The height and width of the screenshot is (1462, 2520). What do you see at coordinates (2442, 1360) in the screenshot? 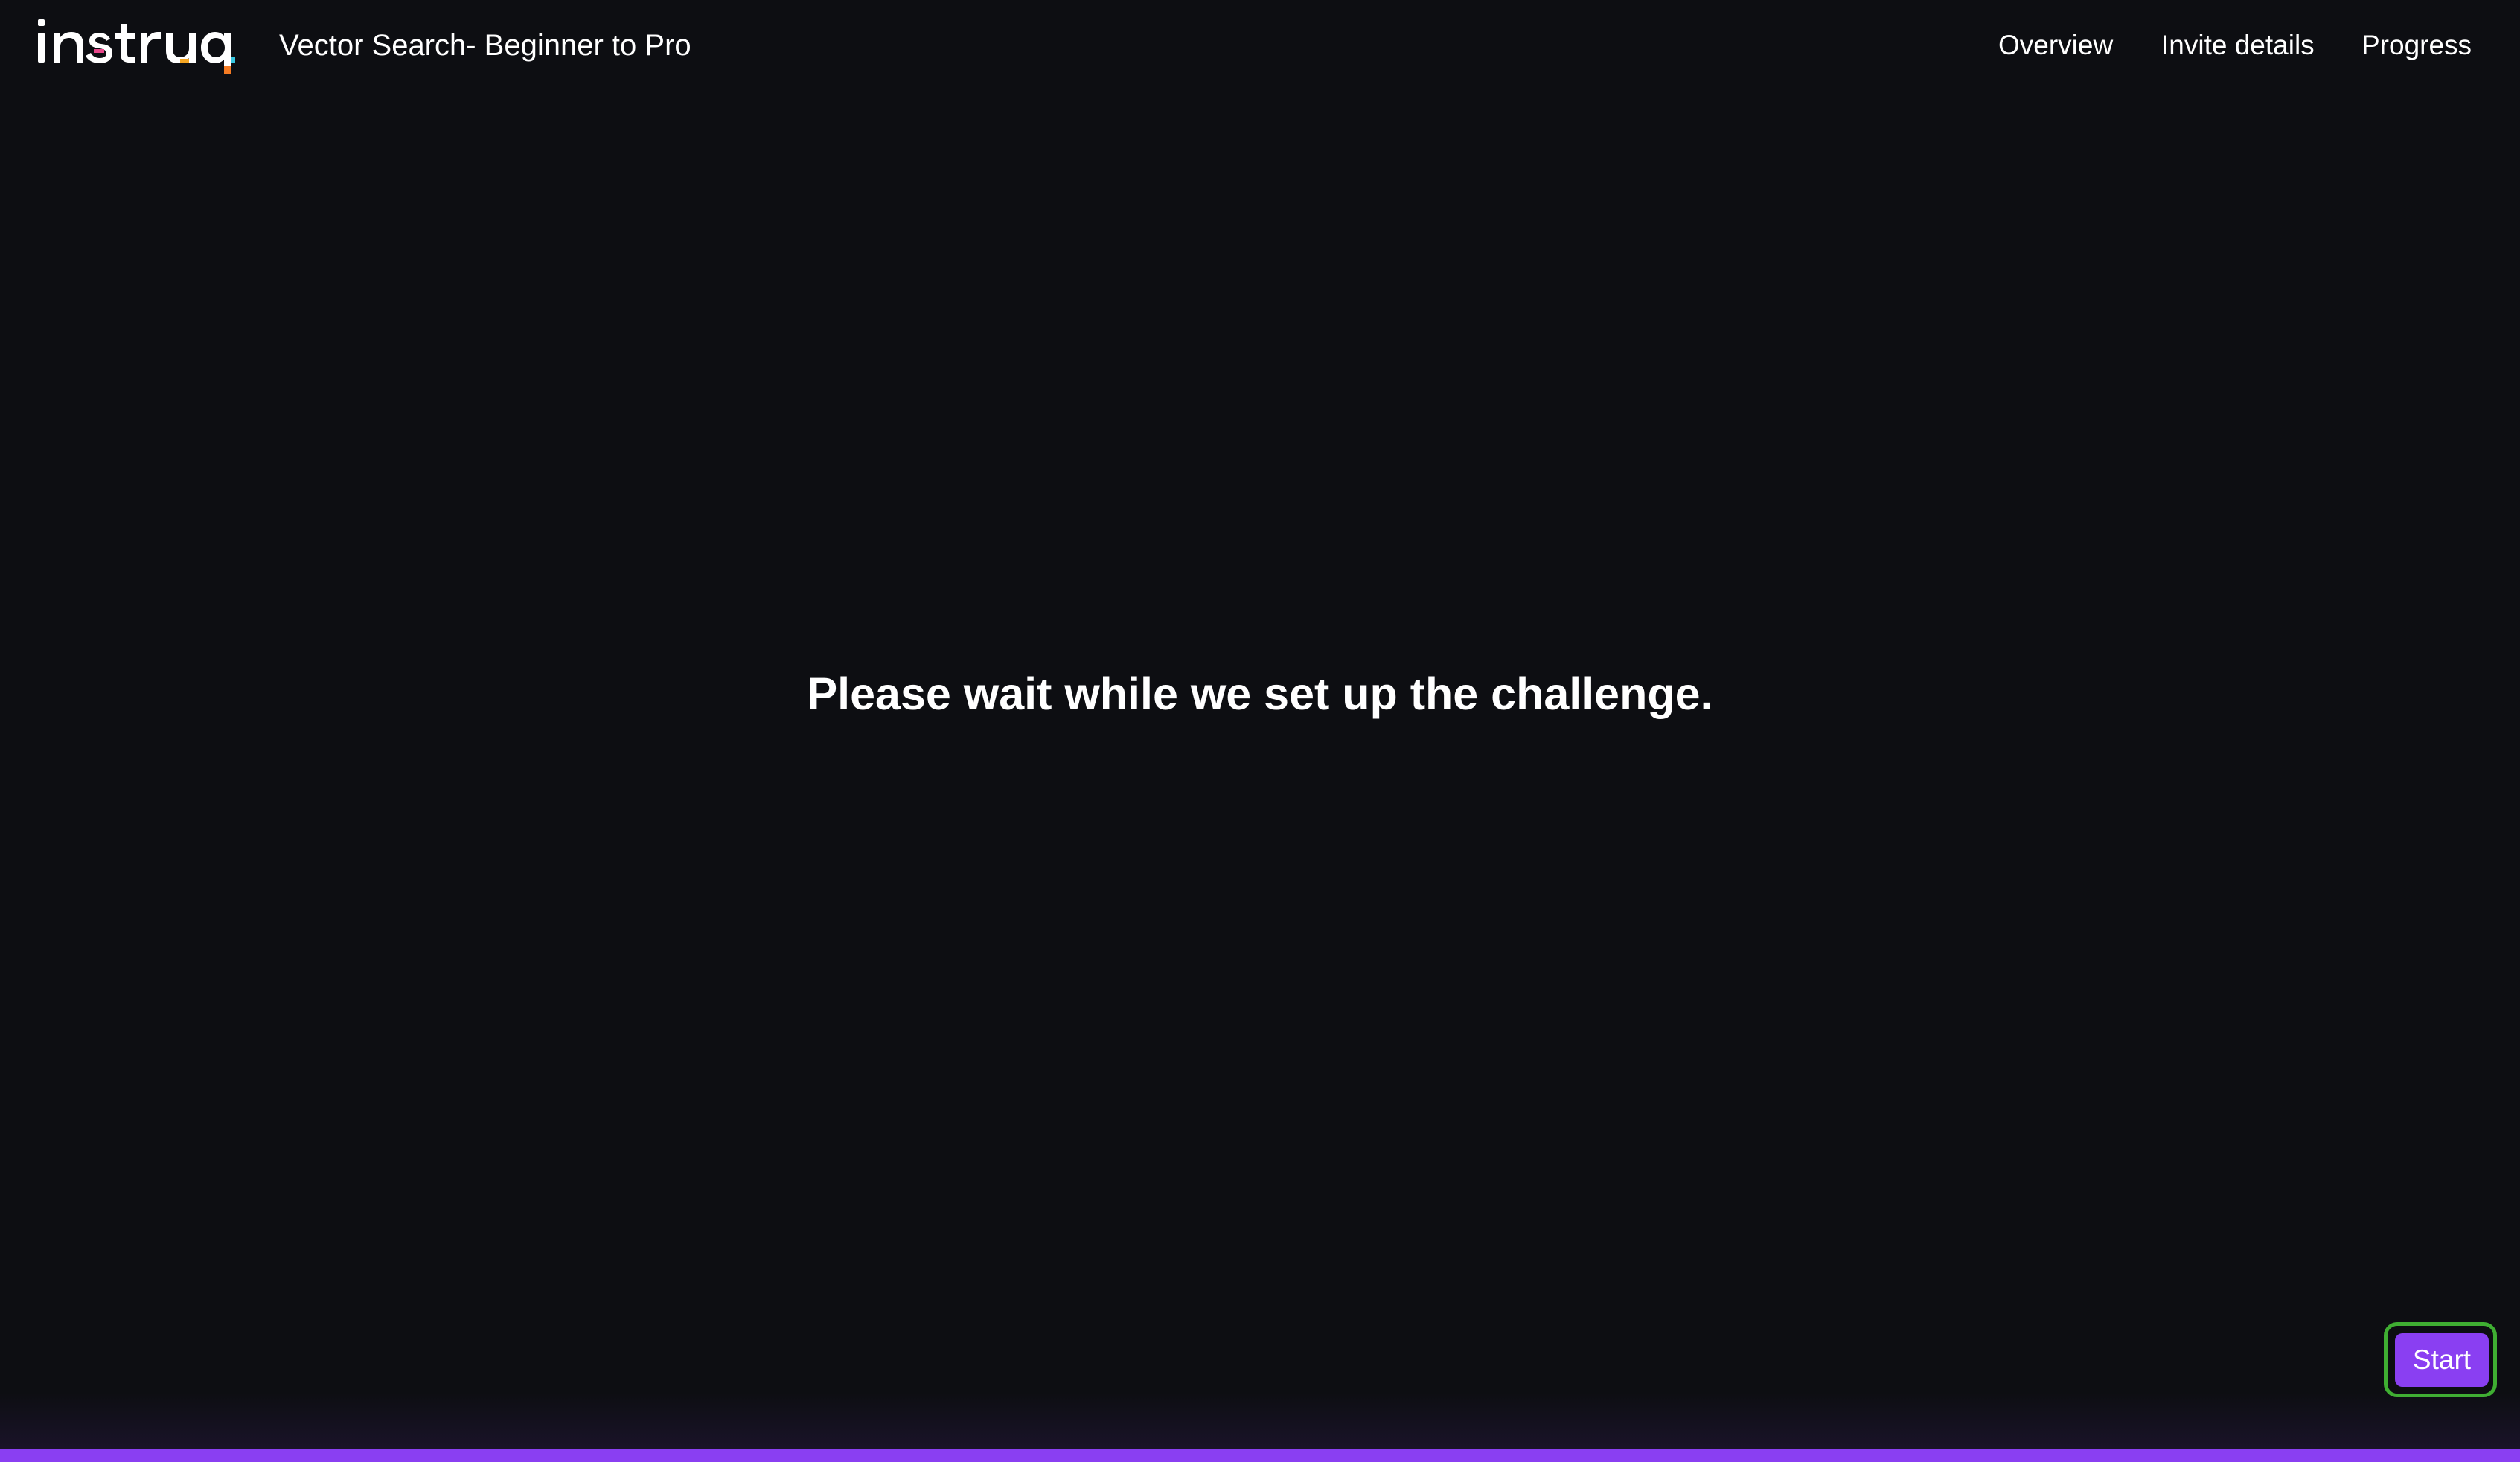
I see `start-button: Start` at bounding box center [2442, 1360].